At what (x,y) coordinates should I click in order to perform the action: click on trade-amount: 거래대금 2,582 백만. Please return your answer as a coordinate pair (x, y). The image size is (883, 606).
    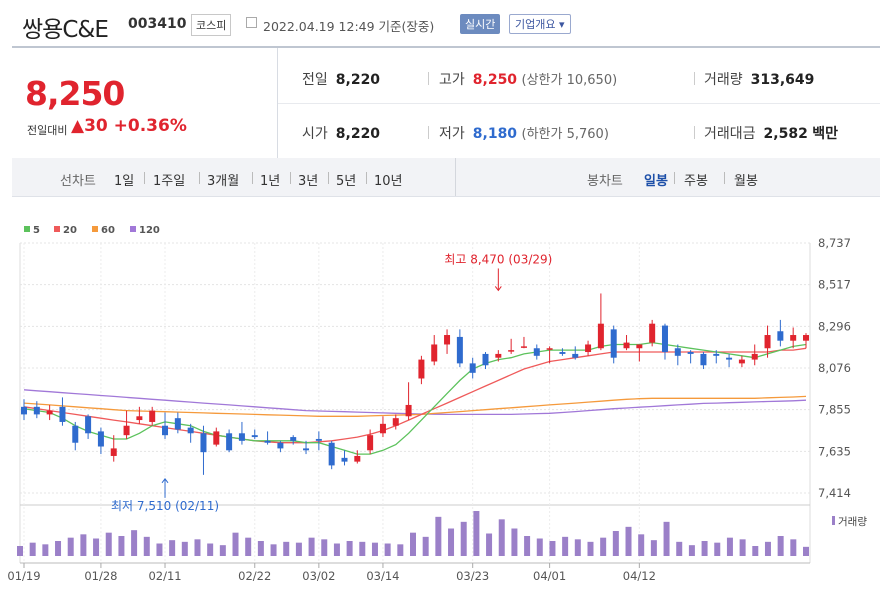
    Looking at the image, I should click on (771, 134).